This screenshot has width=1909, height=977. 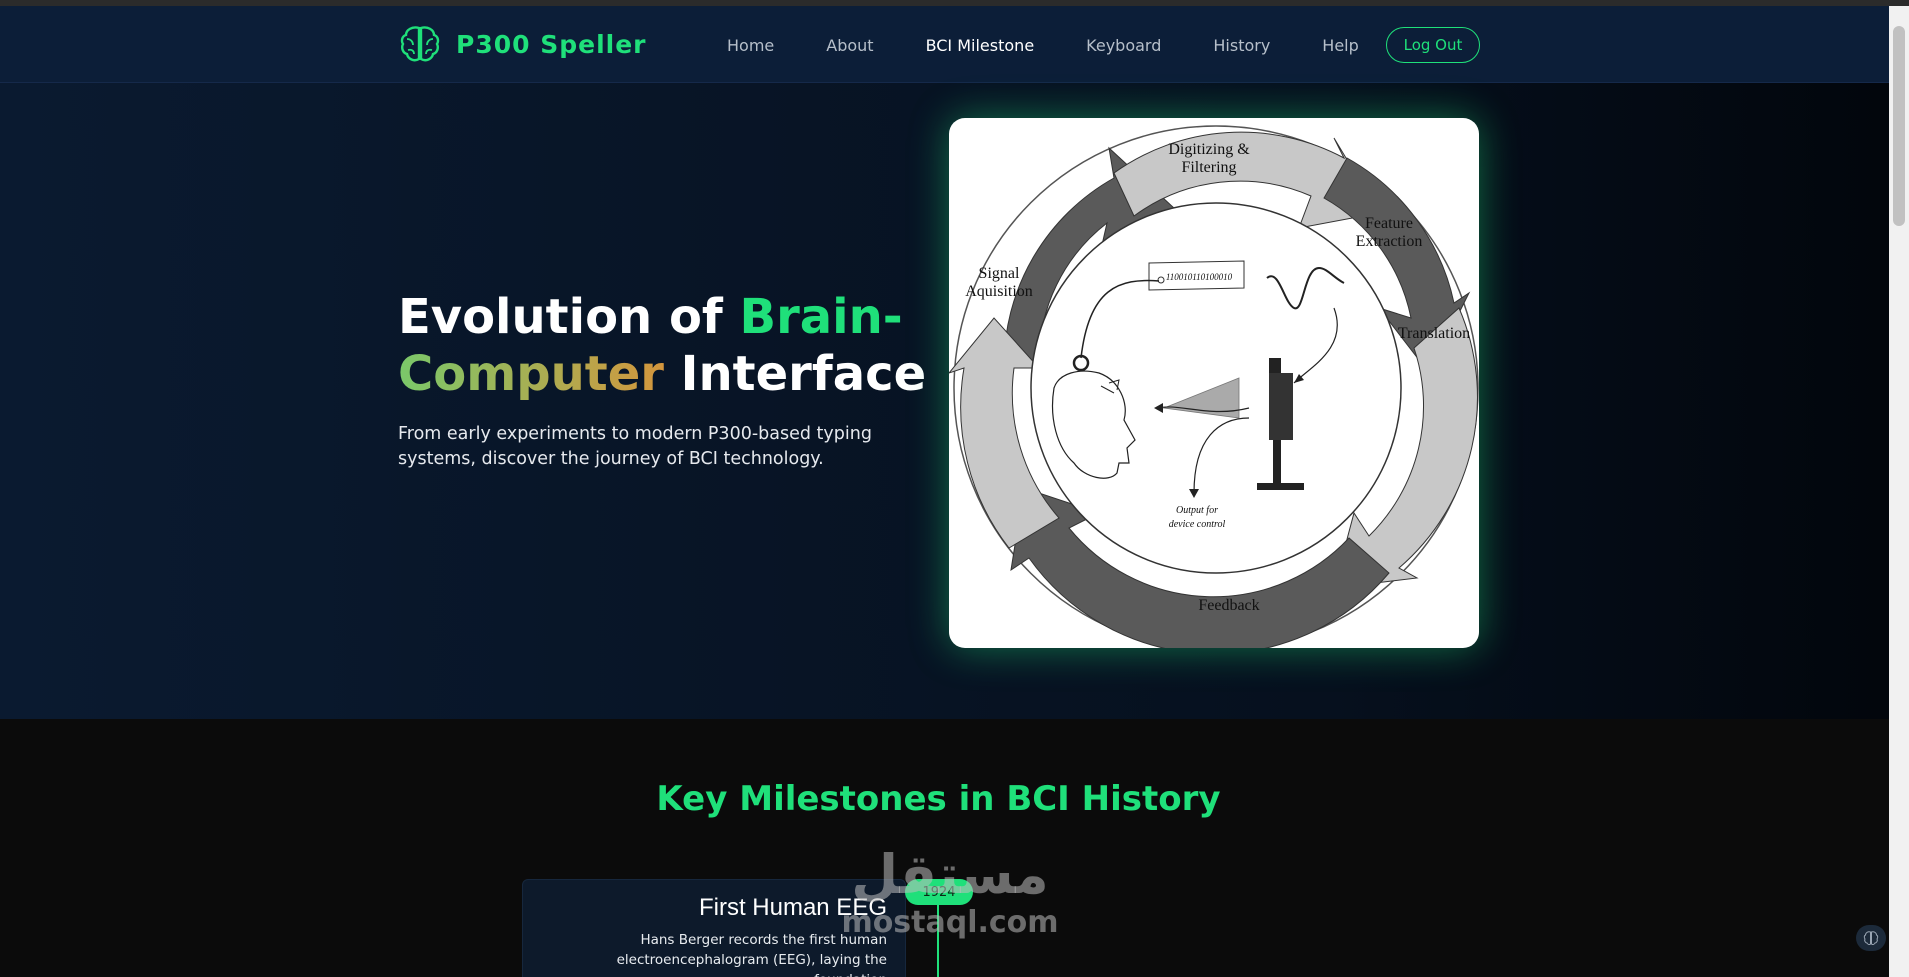 What do you see at coordinates (980, 45) in the screenshot?
I see `nav-bci-milestone: BCI Milestone` at bounding box center [980, 45].